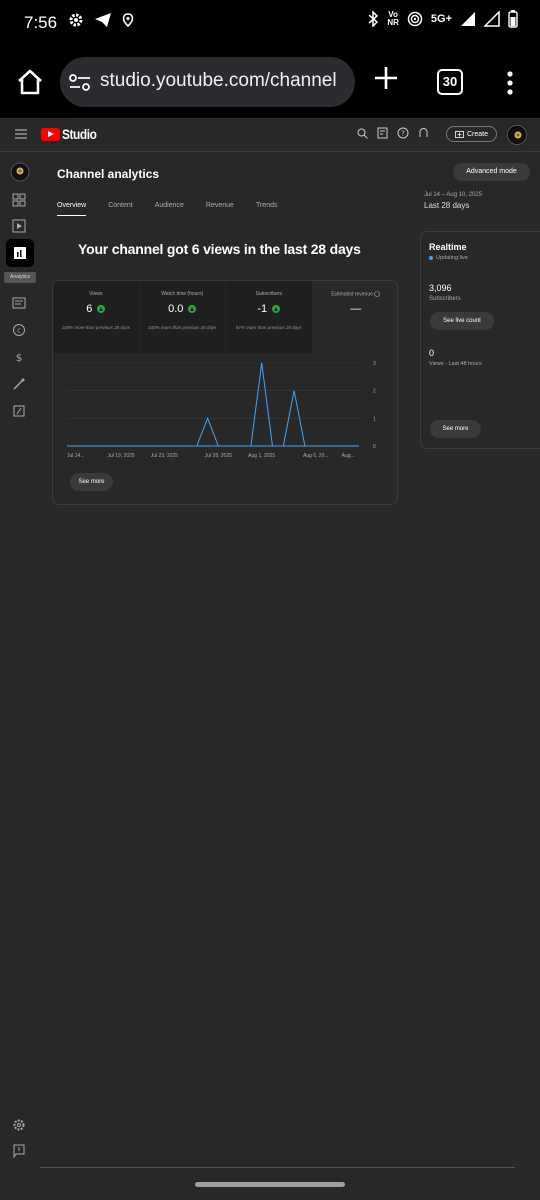 The width and height of the screenshot is (540, 1200). What do you see at coordinates (120, 456) in the screenshot?
I see `chart-x-tick-label: Jul 19, 2025` at bounding box center [120, 456].